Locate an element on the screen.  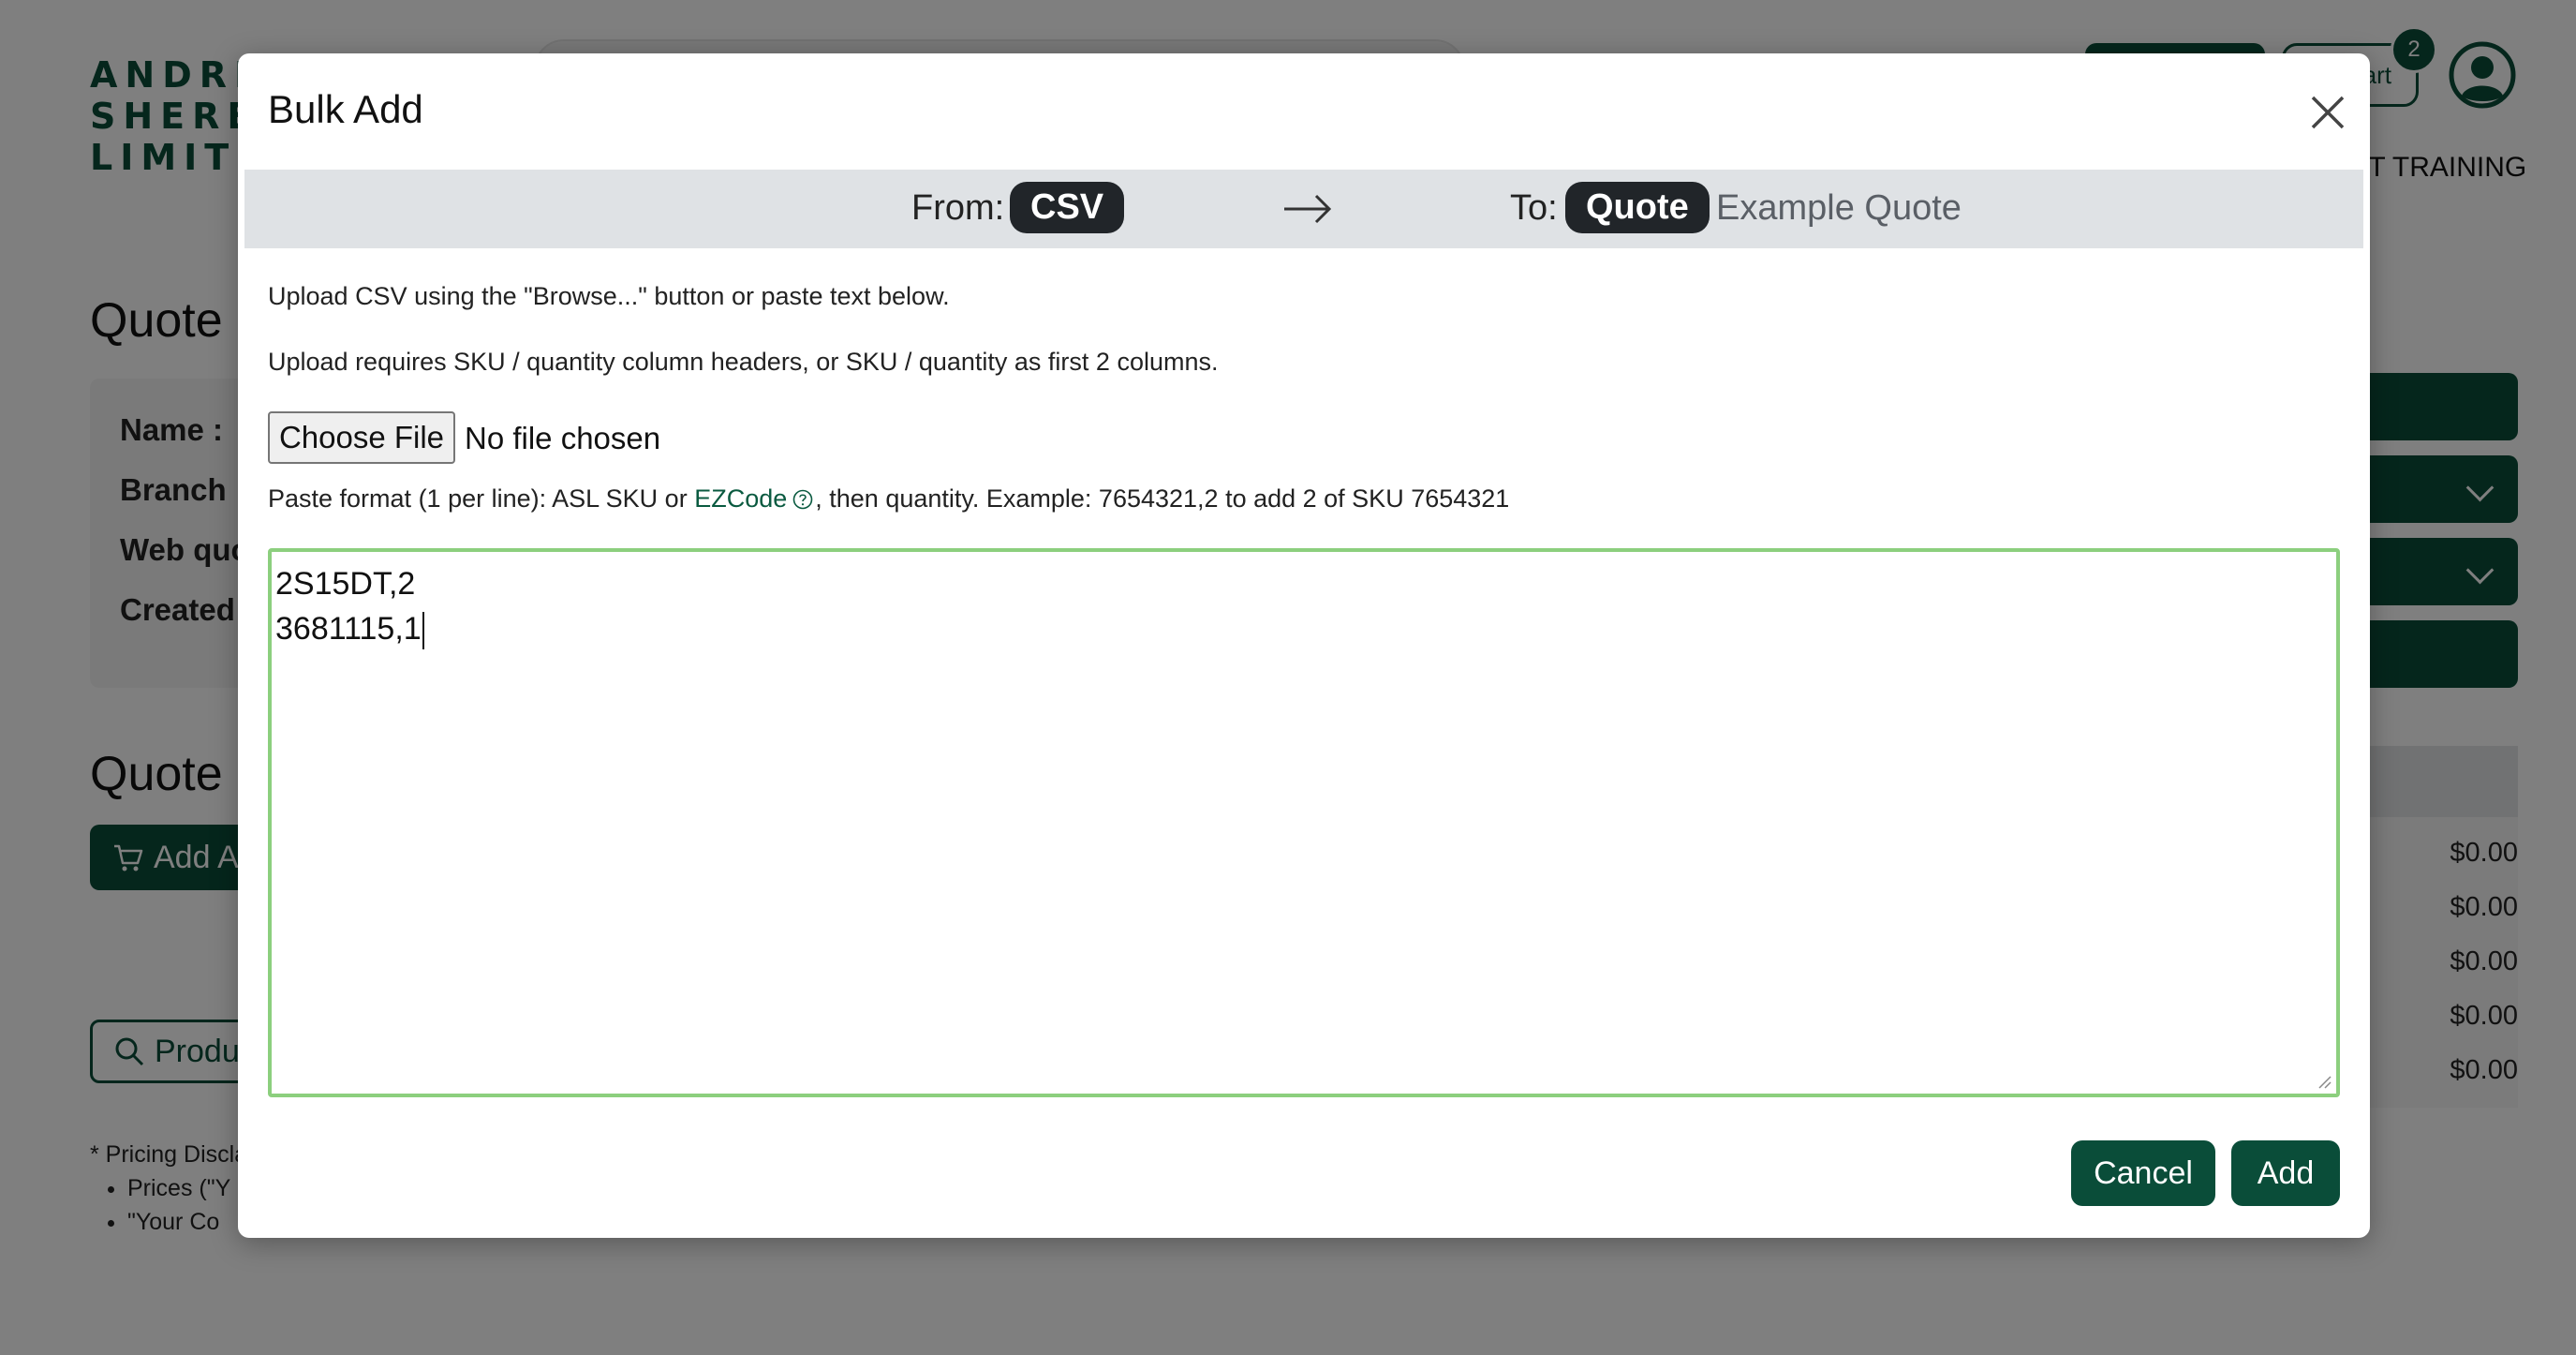
file-status-text: No file chosen is located at coordinates (563, 438).